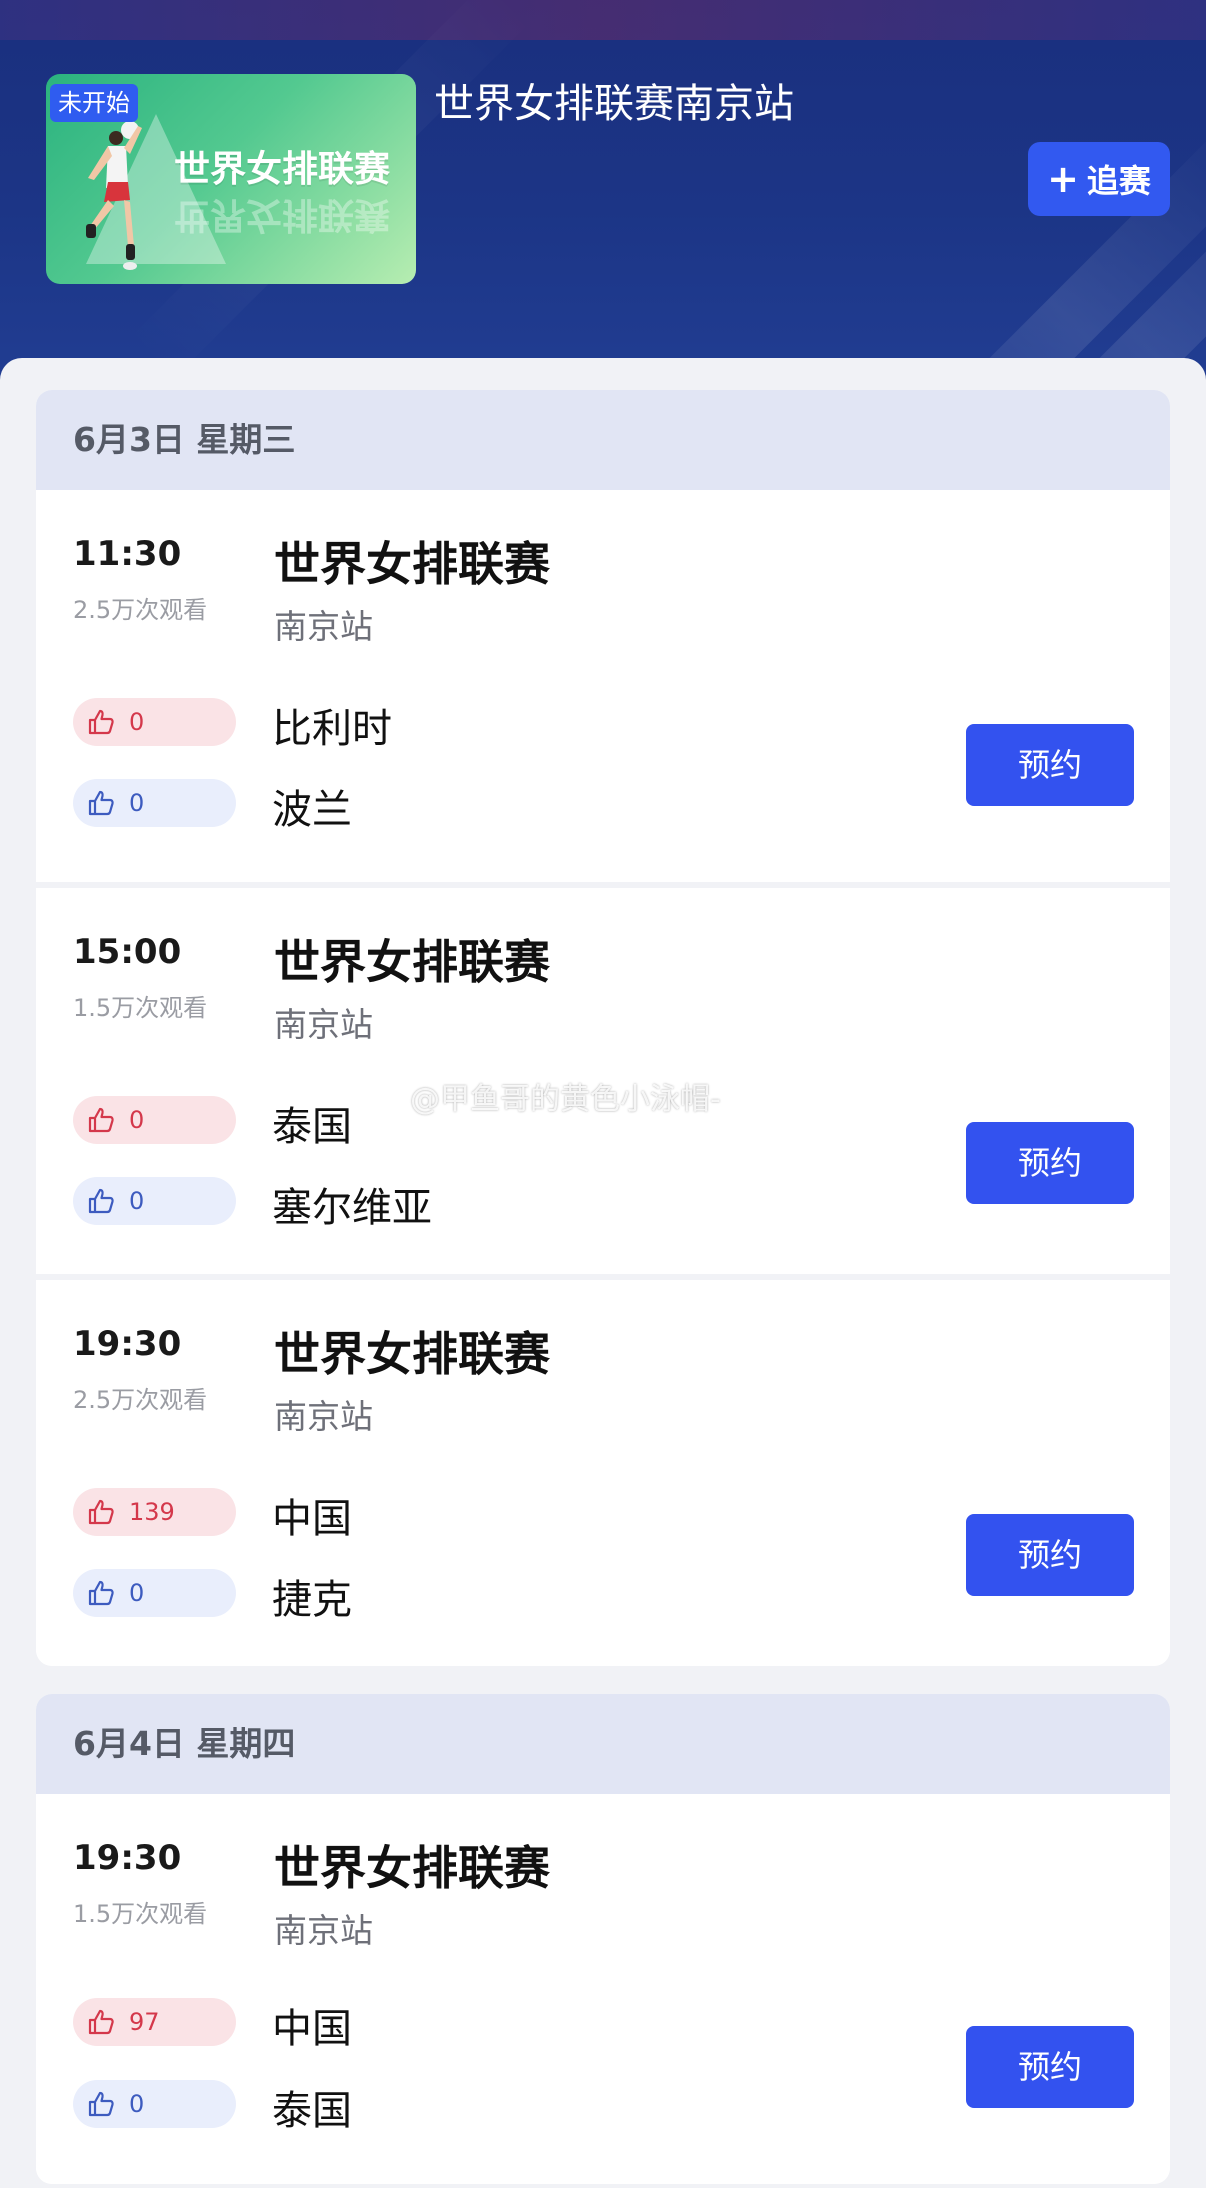 The width and height of the screenshot is (1206, 2188). I want to click on volleyball-player-illustration, so click(114, 195).